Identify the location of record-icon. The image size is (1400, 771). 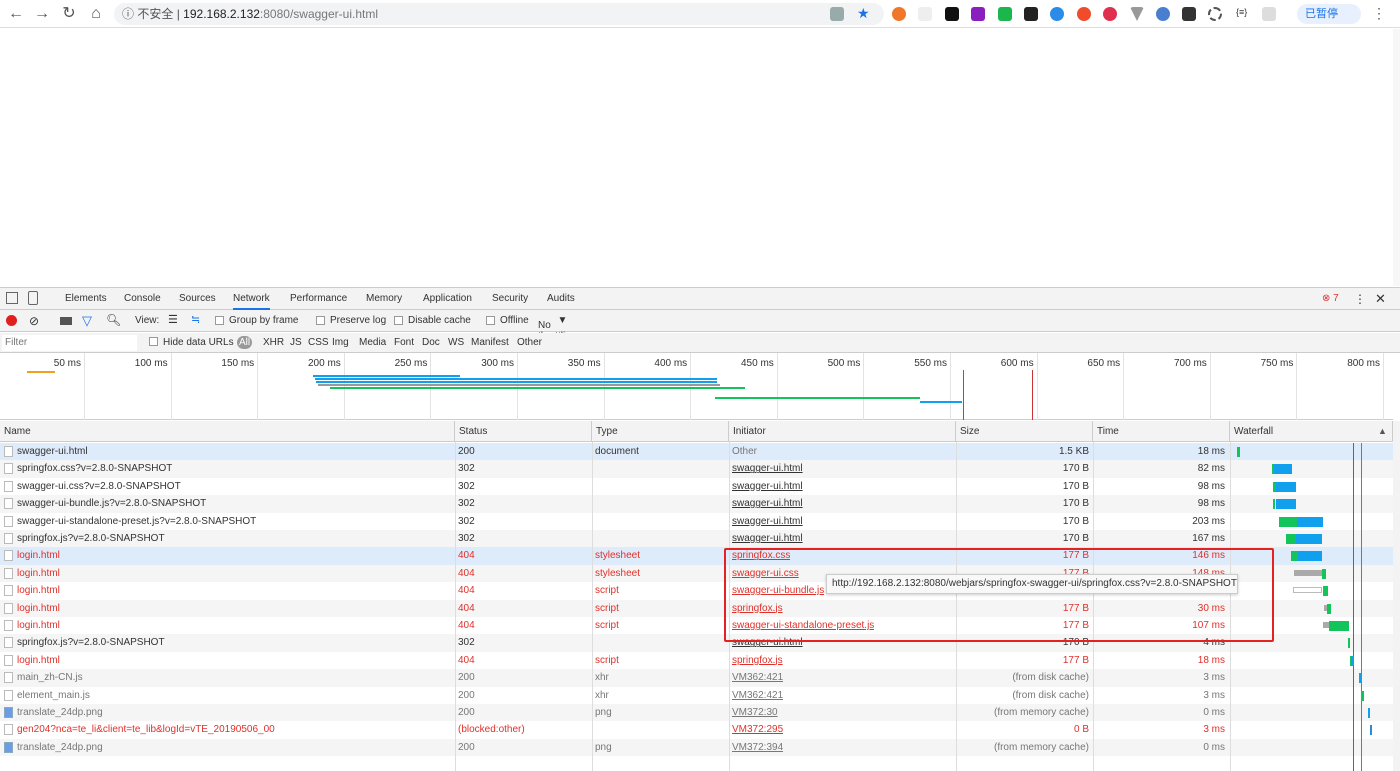
(11, 320).